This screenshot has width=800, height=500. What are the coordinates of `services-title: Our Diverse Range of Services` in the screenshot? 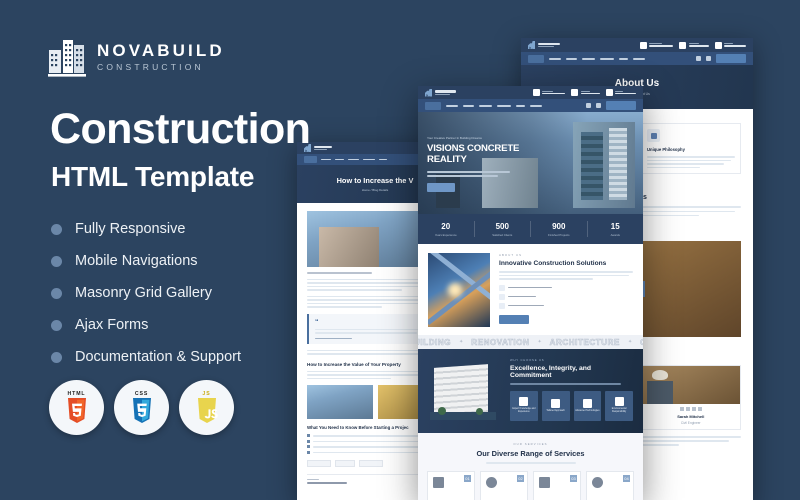 It's located at (530, 453).